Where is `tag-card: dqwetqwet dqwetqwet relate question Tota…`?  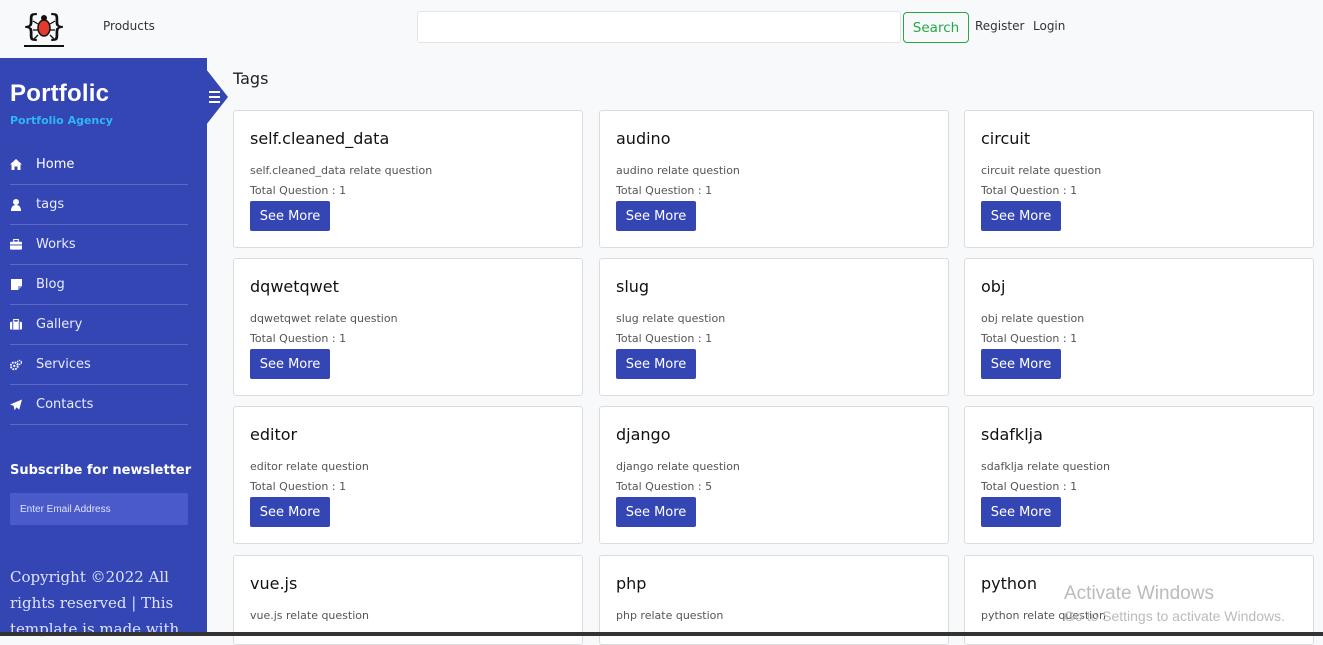
tag-card: dqwetqwet dqwetqwet relate question Tota… is located at coordinates (408, 327).